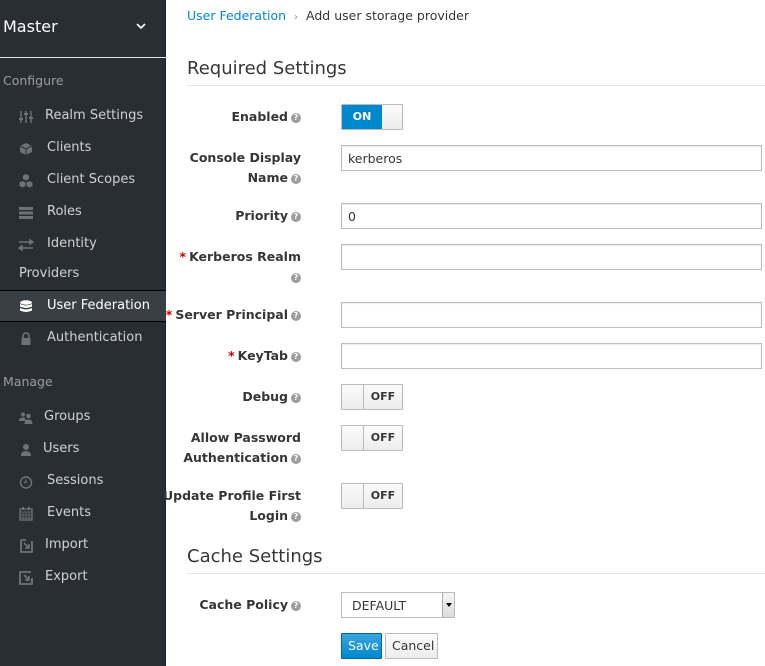 The image size is (765, 666). Describe the element at coordinates (379, 605) in the screenshot. I see `cache-policy-value: DEFAULT` at that location.